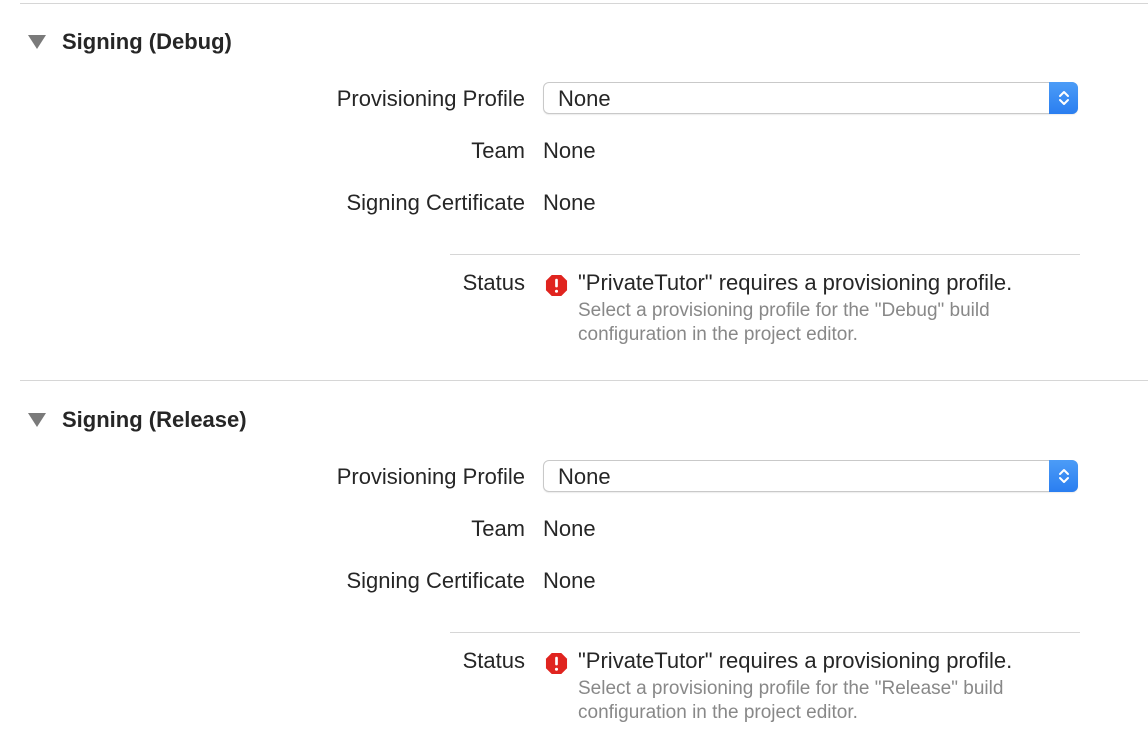 This screenshot has height=748, width=1148. I want to click on section-header-debug: Signing (Debug), so click(130, 42).